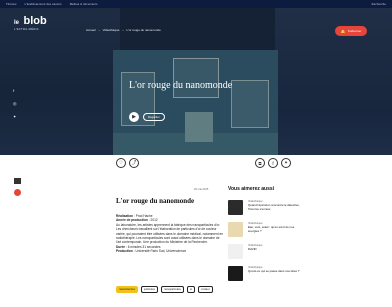 The image size is (392, 307). What do you see at coordinates (91, 30) in the screenshot?
I see `breadcrumb-home: Accueil` at bounding box center [91, 30].